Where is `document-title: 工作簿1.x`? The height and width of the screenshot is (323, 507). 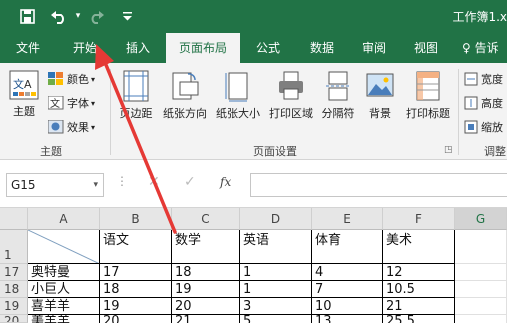 document-title: 工作簿1.x is located at coordinates (479, 17).